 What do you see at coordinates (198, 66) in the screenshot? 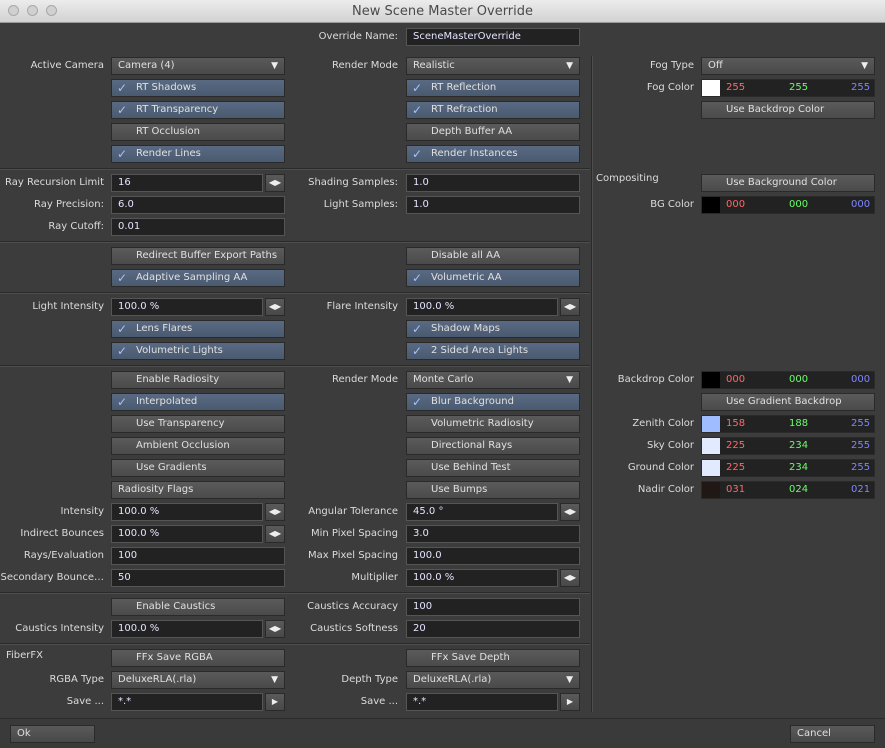
I see `active-camera-dropdown: Camera (4) ▼` at bounding box center [198, 66].